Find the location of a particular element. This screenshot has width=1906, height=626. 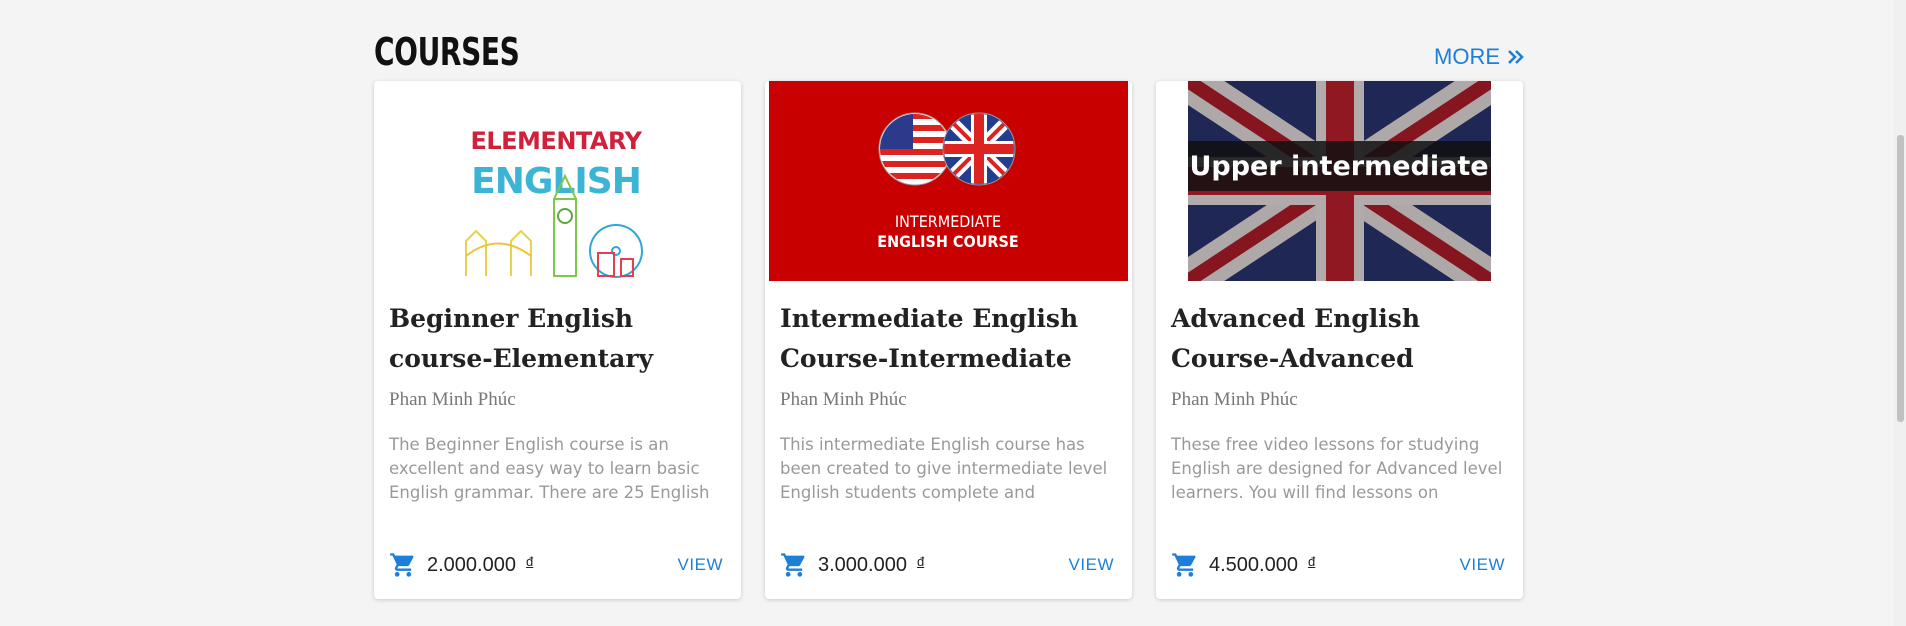

section-title: COURSES is located at coordinates (447, 52).